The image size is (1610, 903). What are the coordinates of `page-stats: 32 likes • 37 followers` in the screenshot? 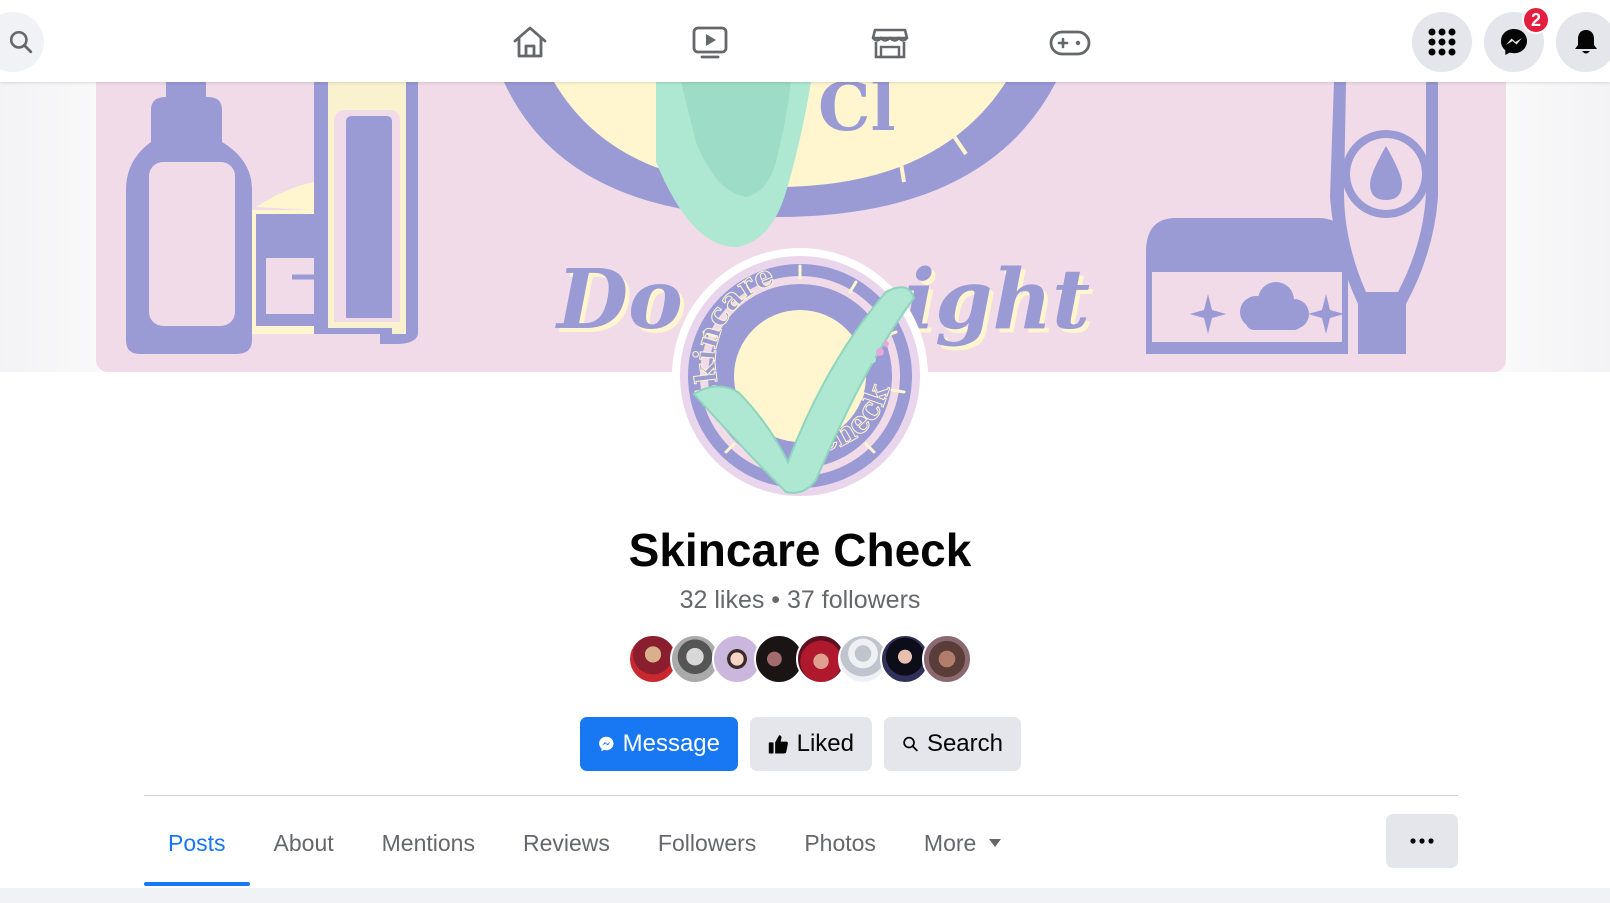 It's located at (800, 600).